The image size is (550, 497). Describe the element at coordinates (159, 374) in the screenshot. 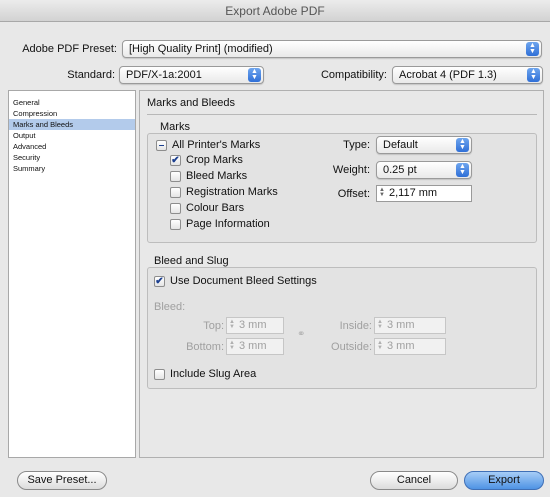

I see `include-slug-checkbox` at that location.